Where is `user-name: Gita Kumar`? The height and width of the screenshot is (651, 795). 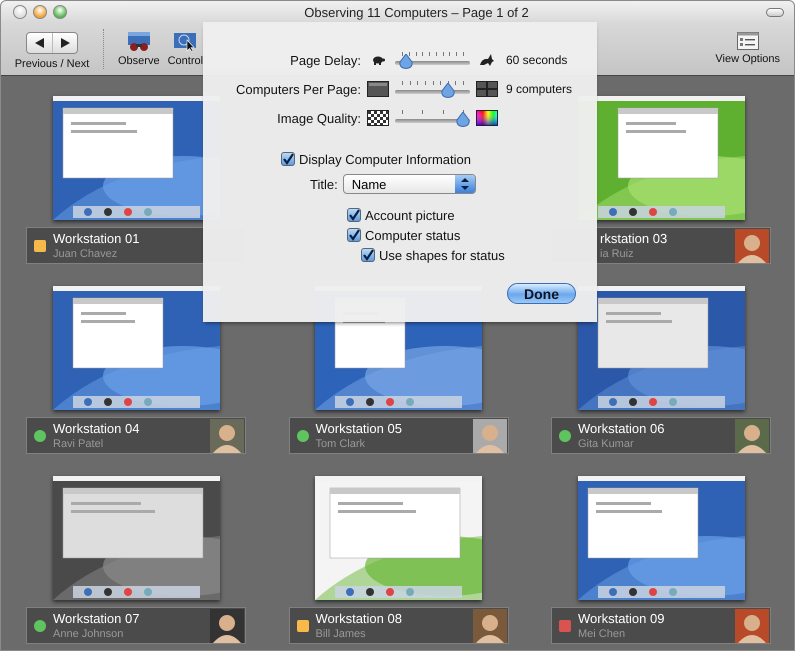 user-name: Gita Kumar is located at coordinates (606, 443).